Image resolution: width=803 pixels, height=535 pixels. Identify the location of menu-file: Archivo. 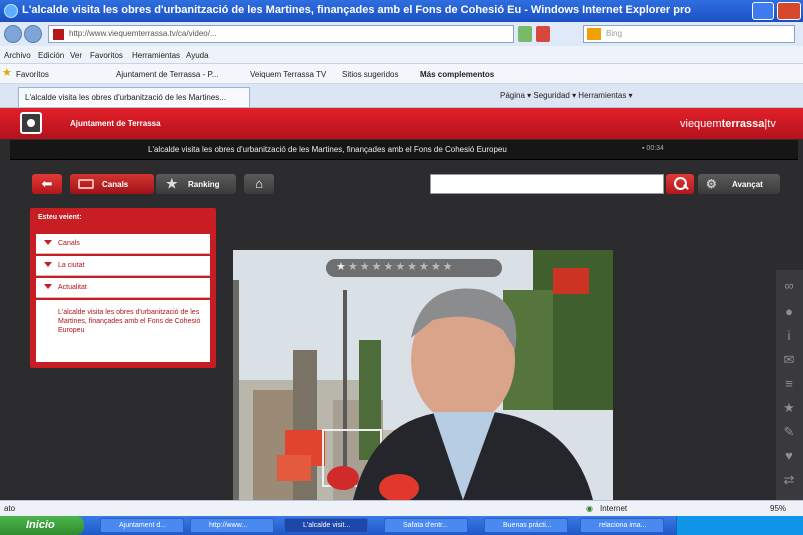
(17, 55).